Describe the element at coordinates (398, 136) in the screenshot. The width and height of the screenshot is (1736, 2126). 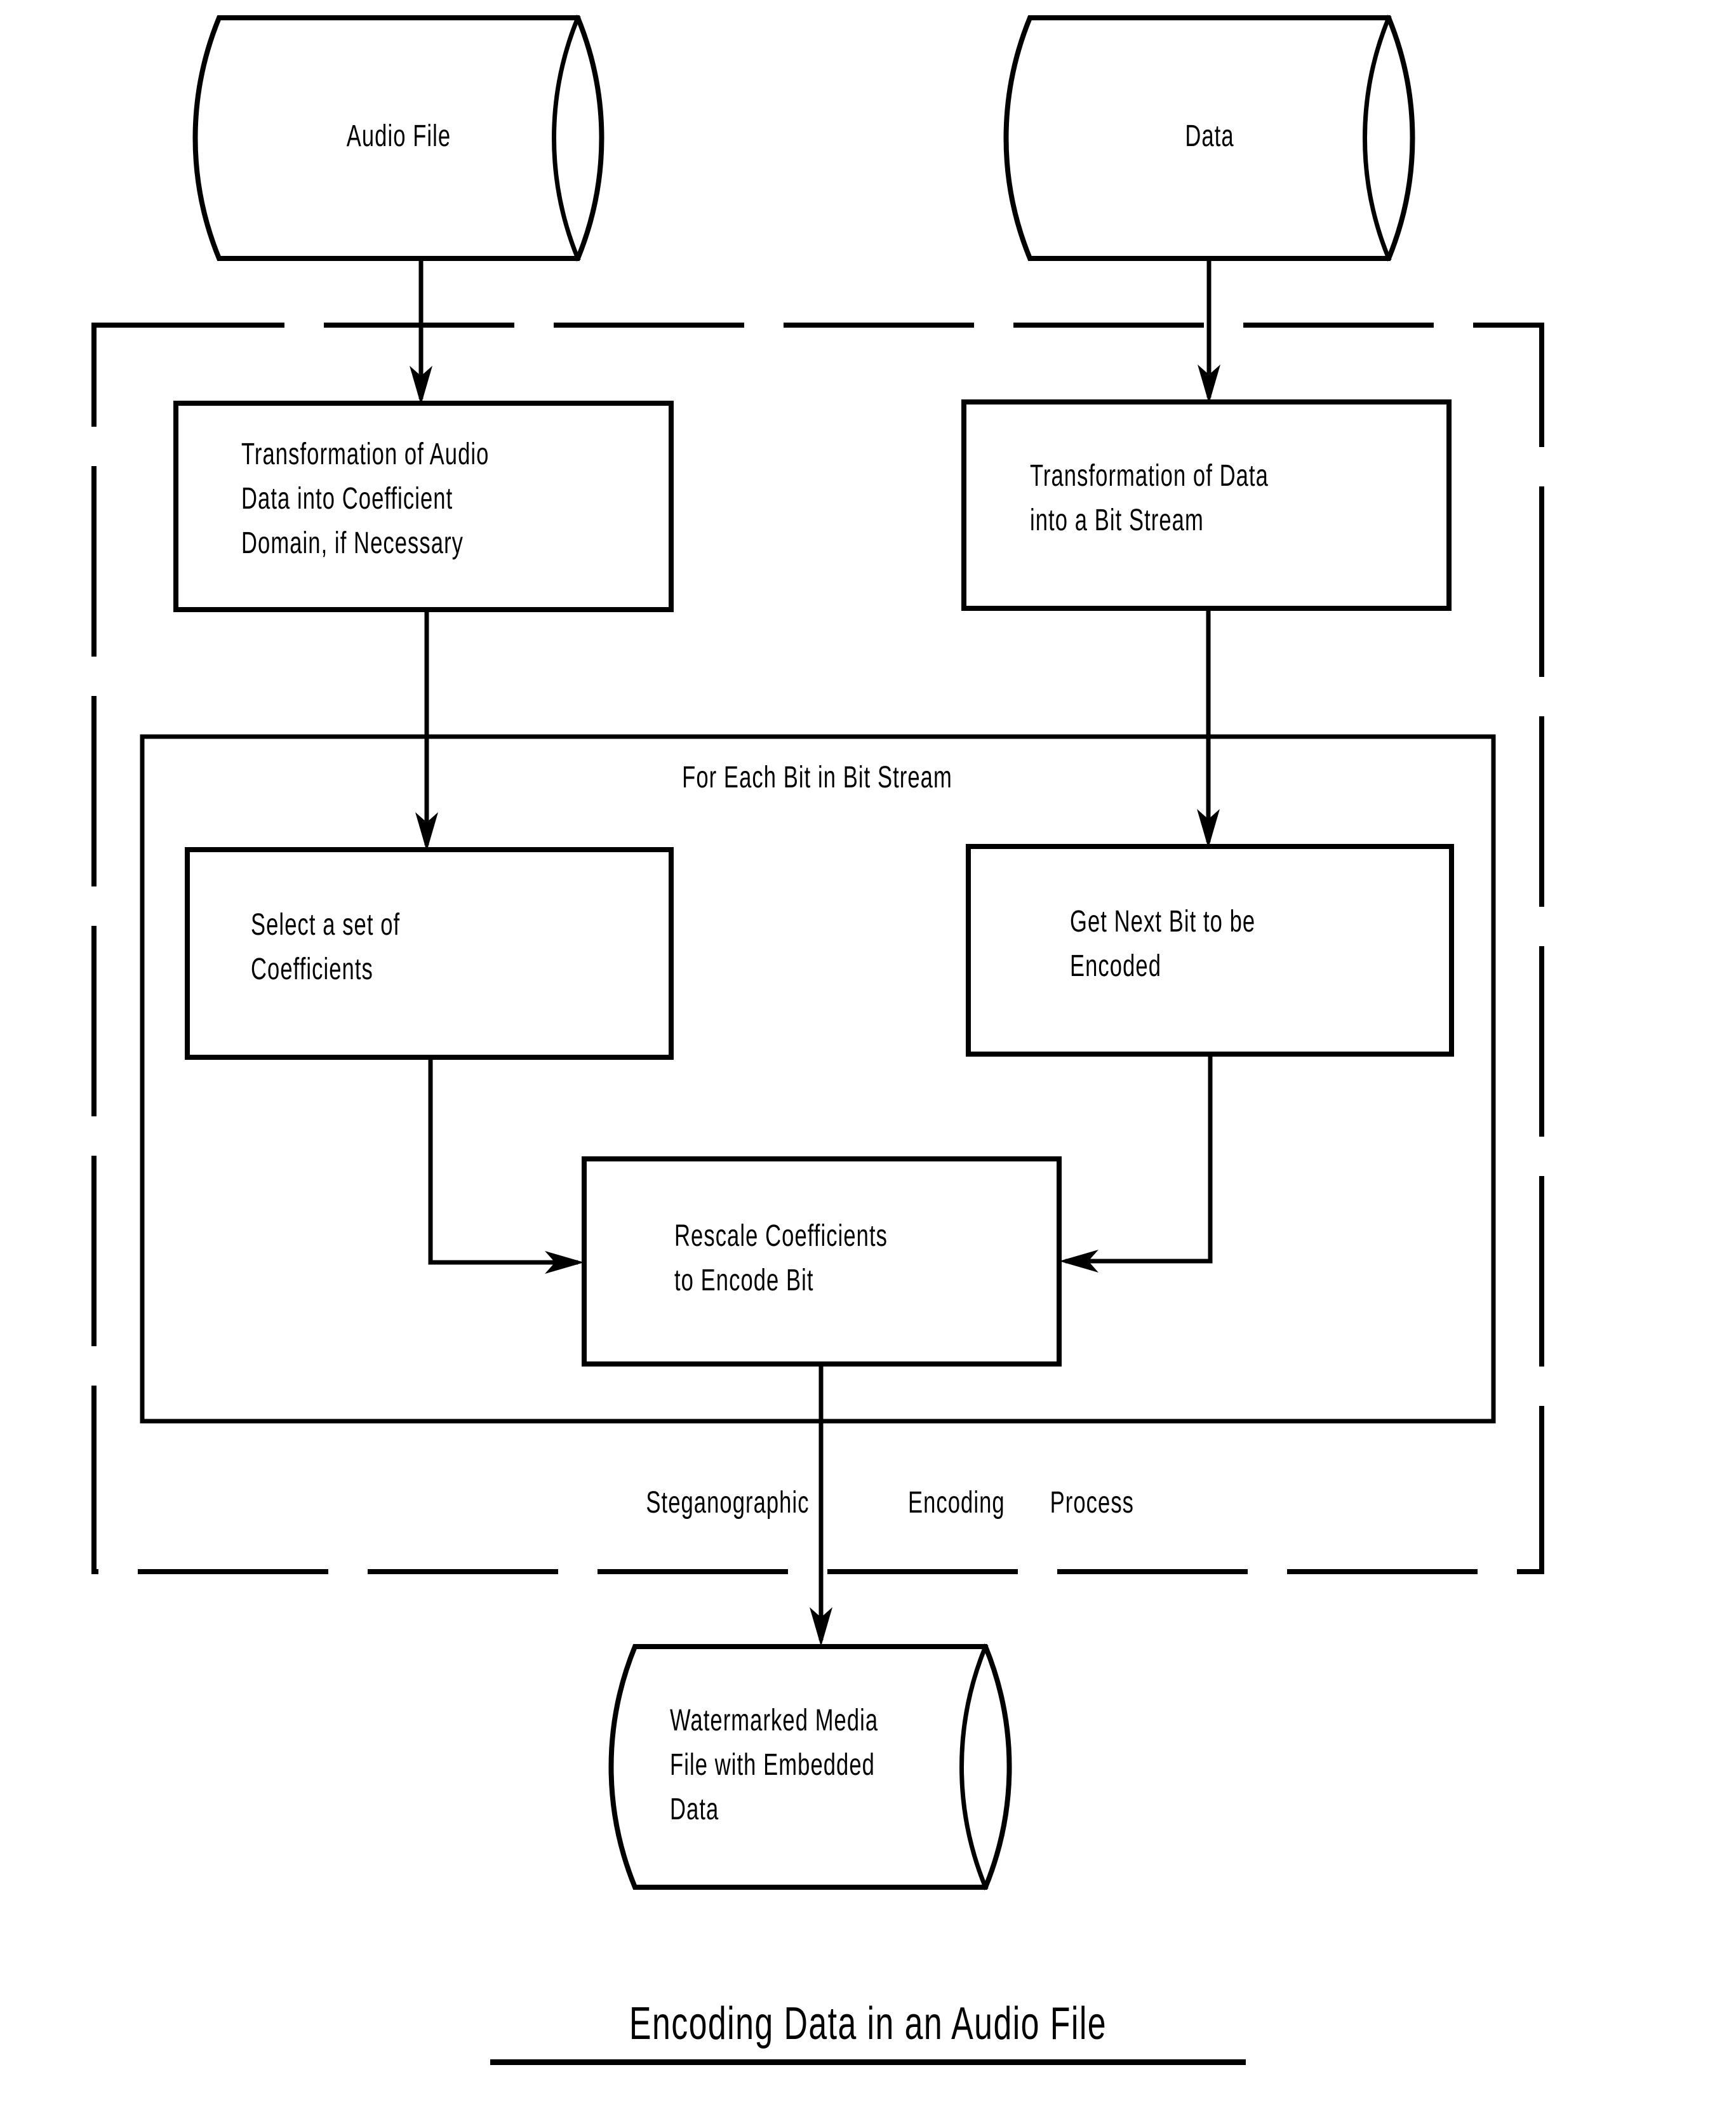
I see `audio-file-cylinder-label: Audio File` at that location.